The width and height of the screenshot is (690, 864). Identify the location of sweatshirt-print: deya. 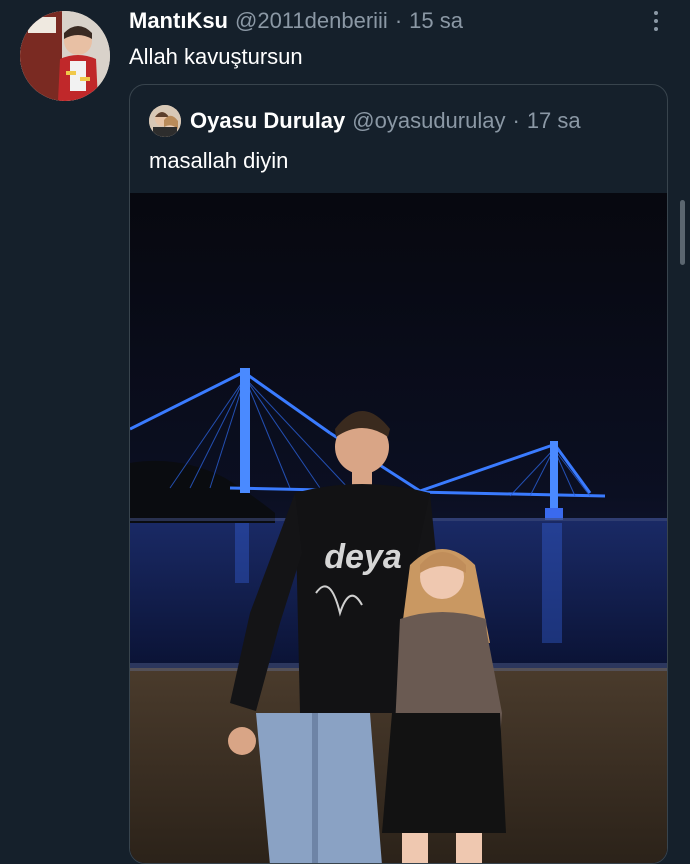
(363, 557).